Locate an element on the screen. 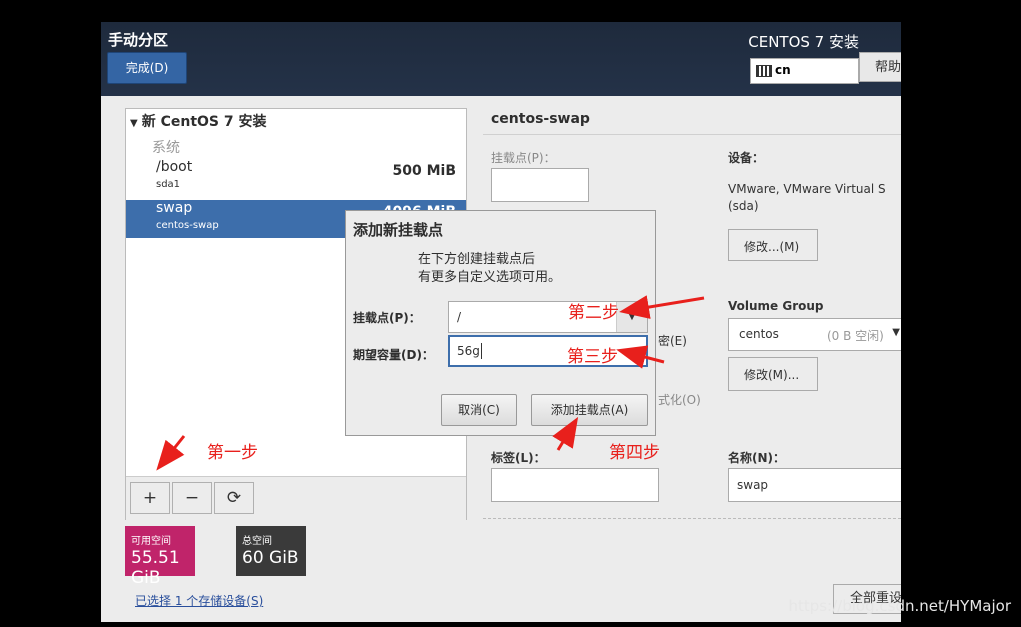 The height and width of the screenshot is (627, 1021). dialog-capacity-label: 期望容量(D)： is located at coordinates (393, 355).